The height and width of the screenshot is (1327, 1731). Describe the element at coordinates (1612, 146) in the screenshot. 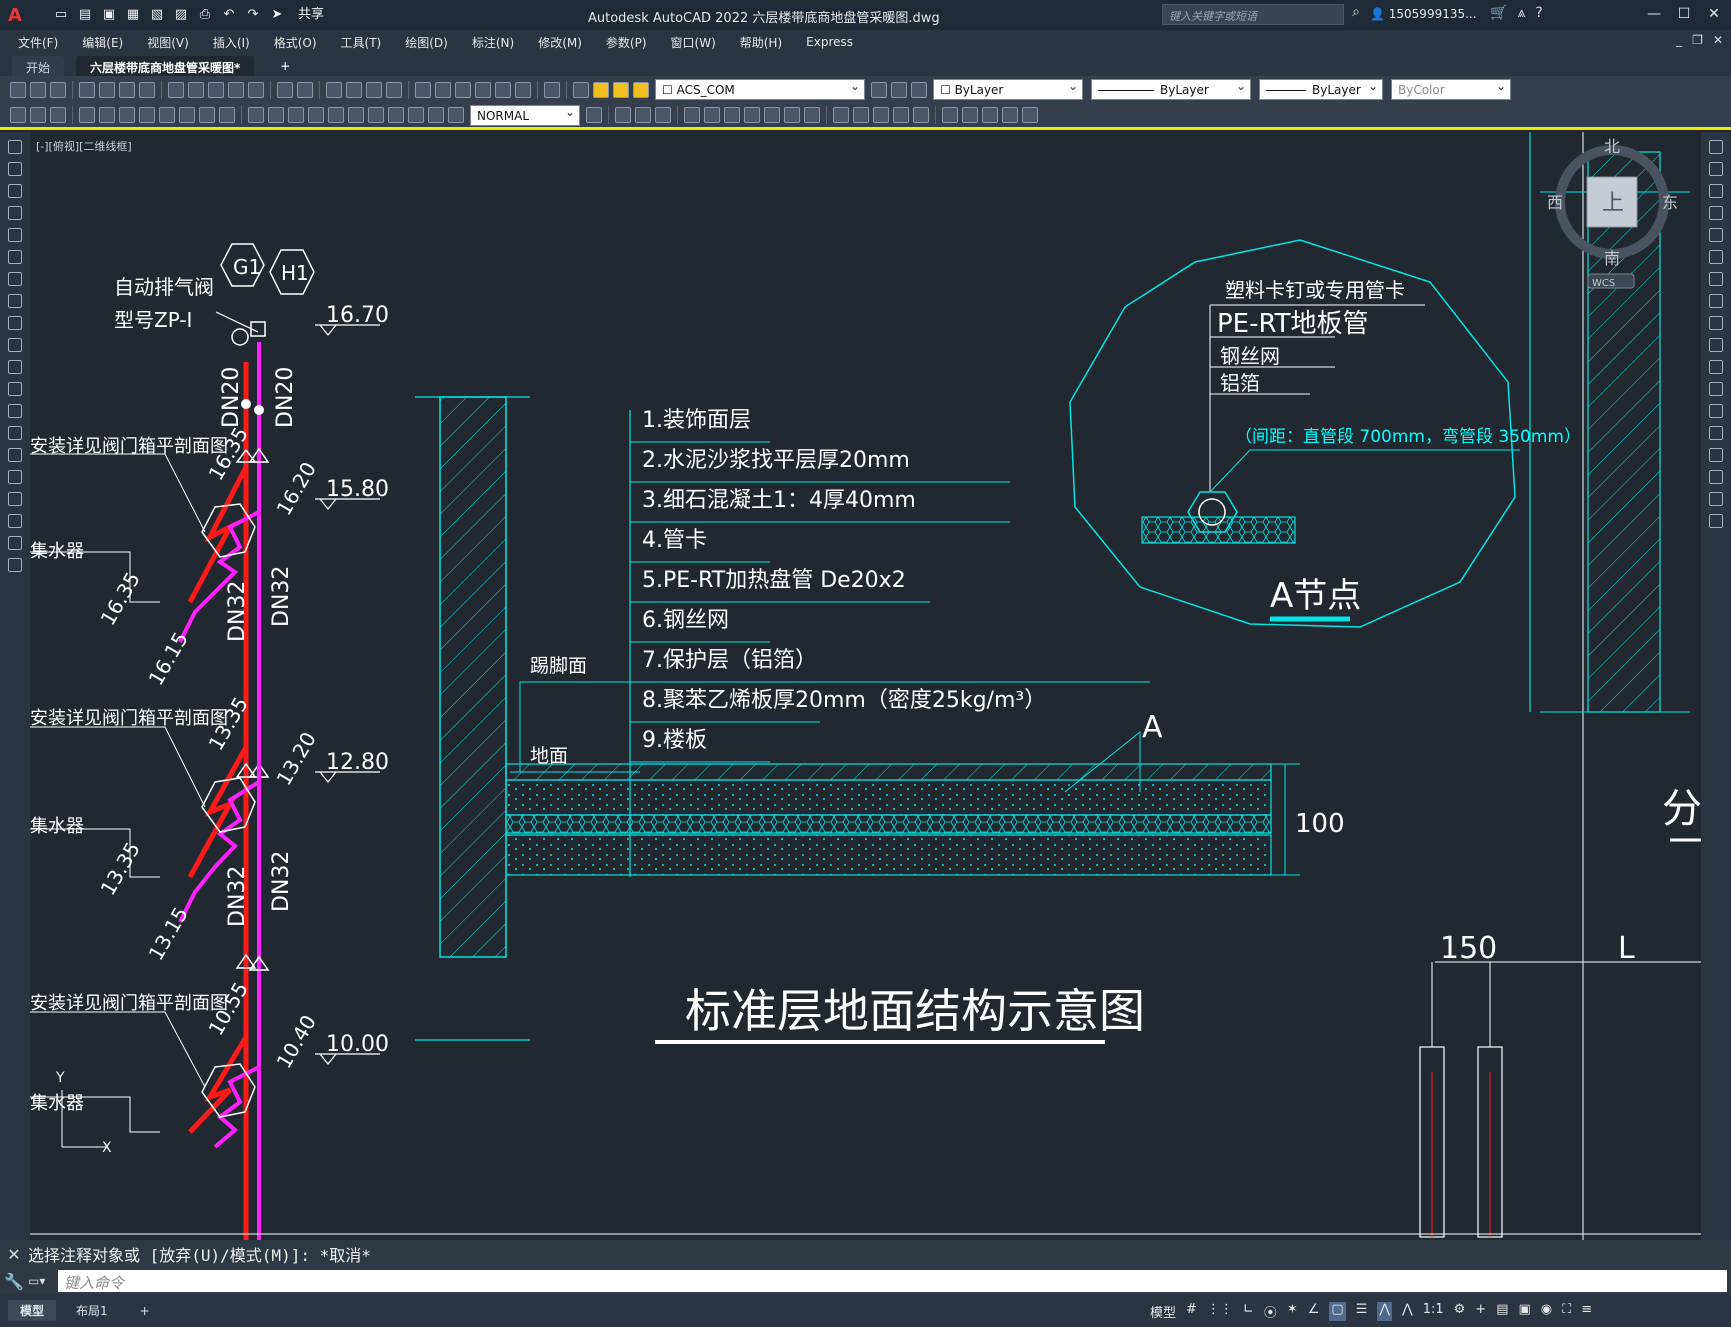

I see `viewcube-north: 北` at that location.